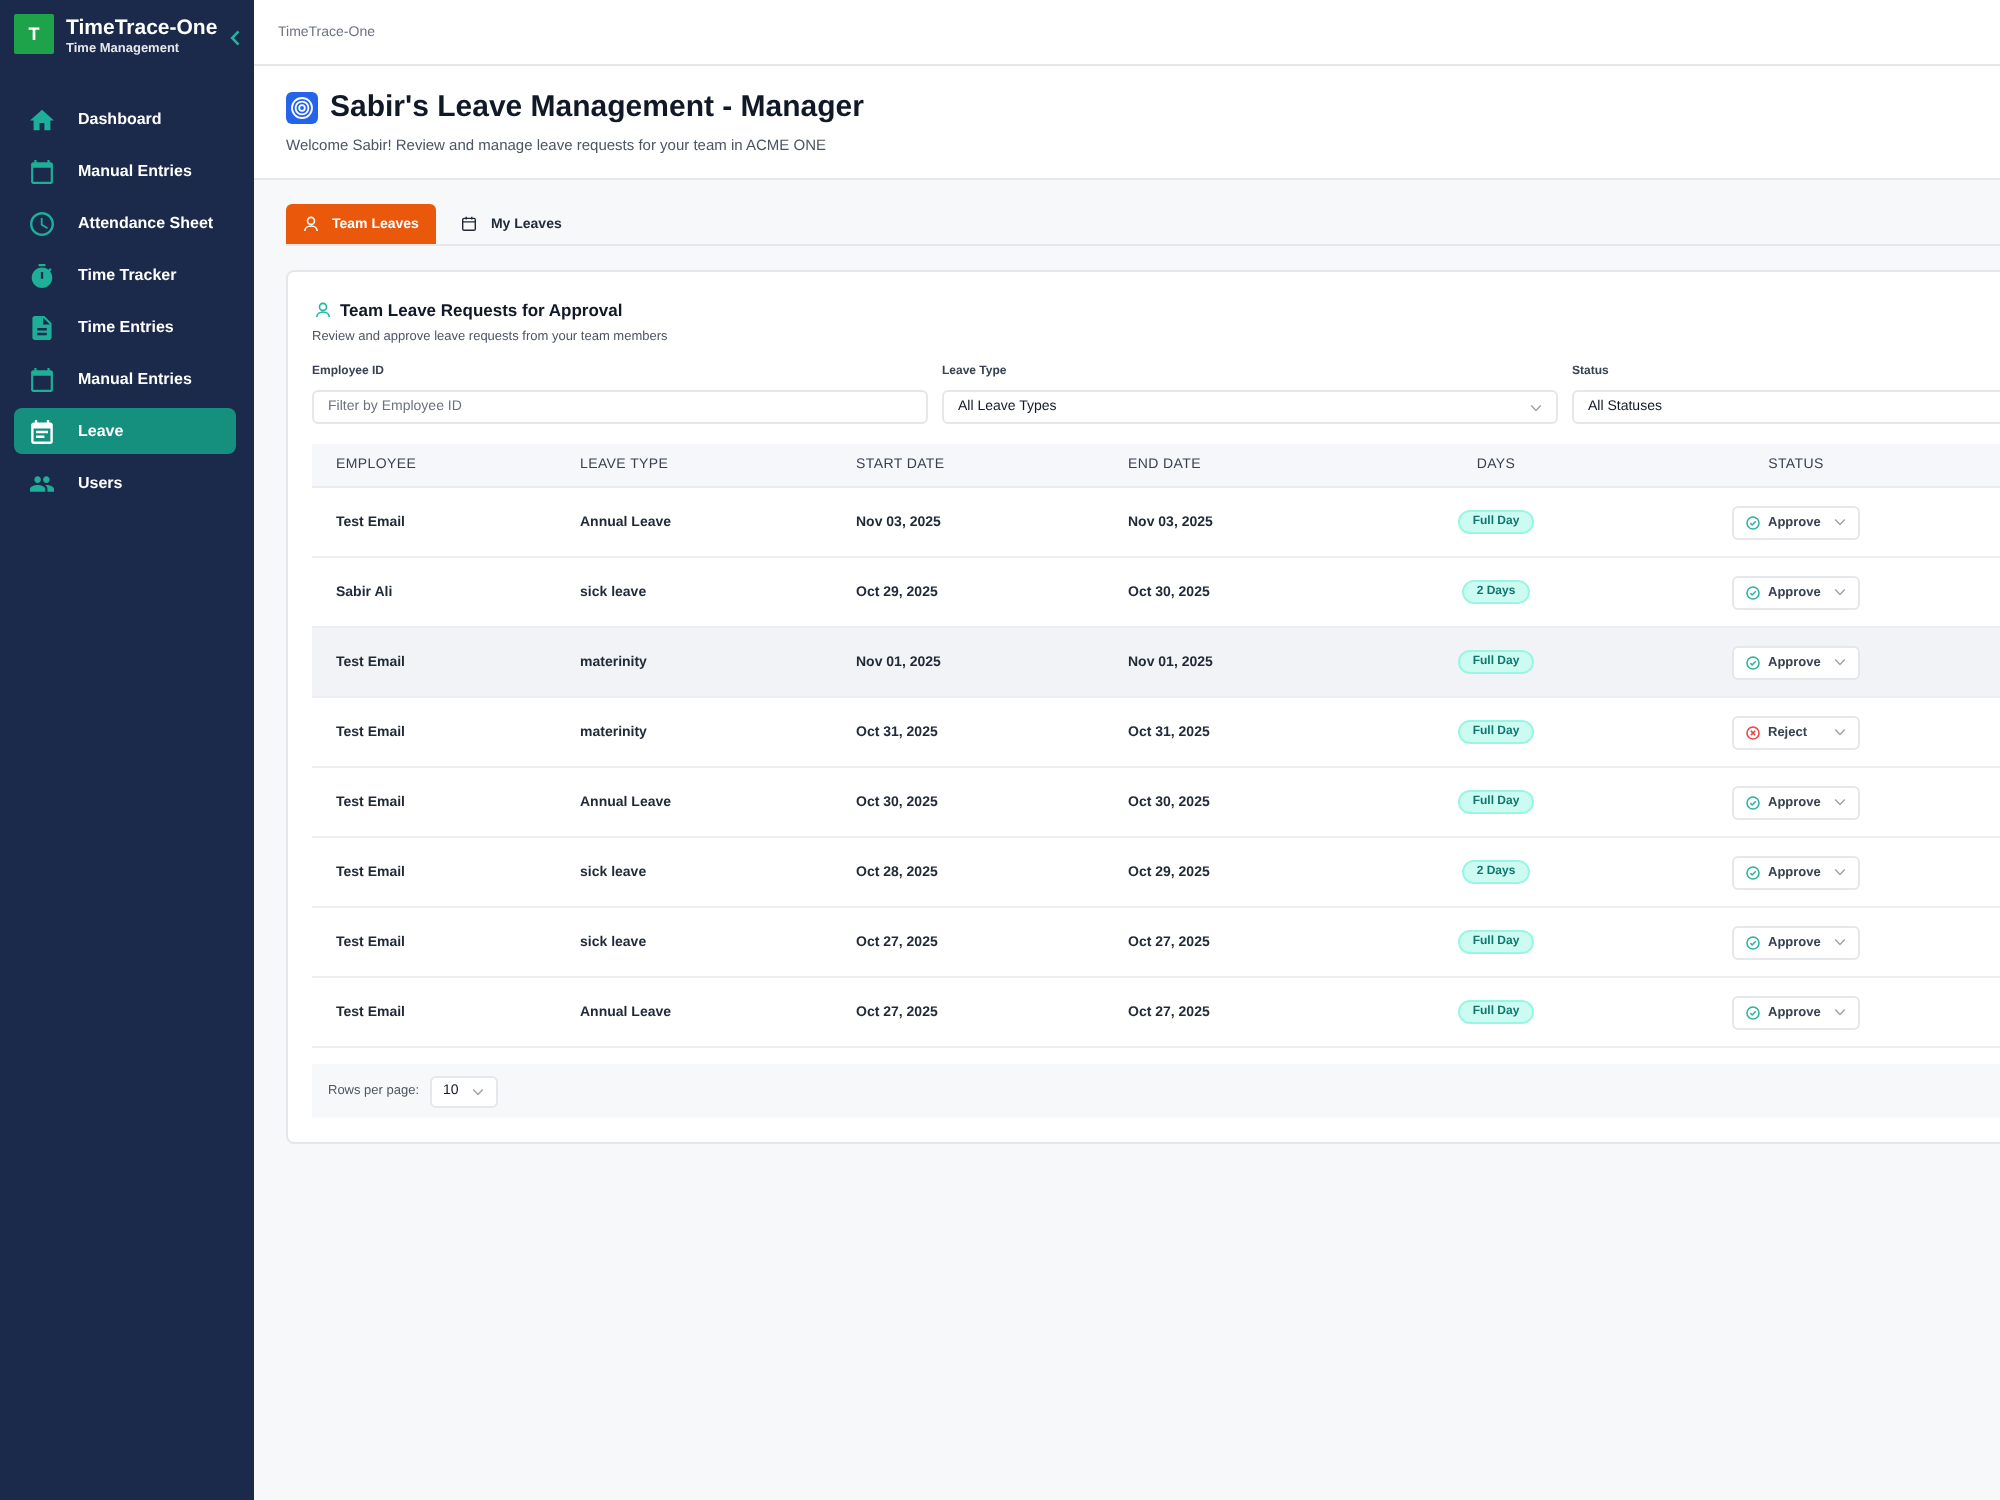 The width and height of the screenshot is (2000, 1500). Describe the element at coordinates (125, 431) in the screenshot. I see `nav-item: Leave` at that location.